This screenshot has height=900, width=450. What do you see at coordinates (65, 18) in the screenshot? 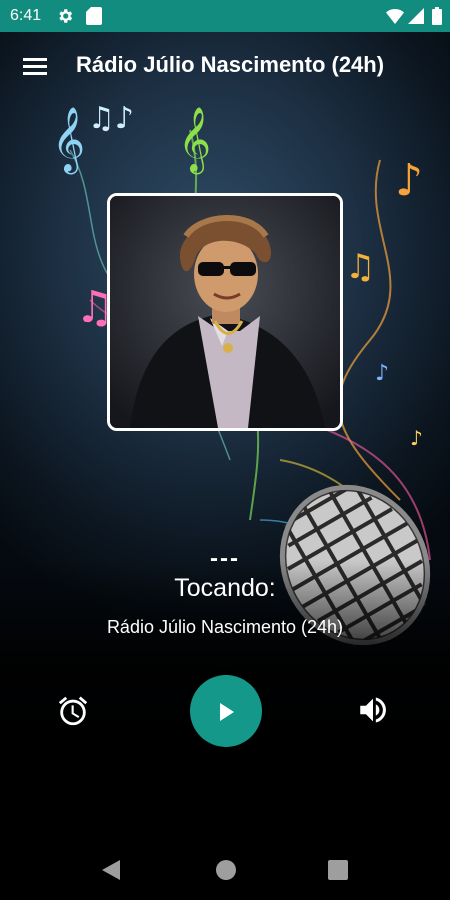
I see `gear-icon` at bounding box center [65, 18].